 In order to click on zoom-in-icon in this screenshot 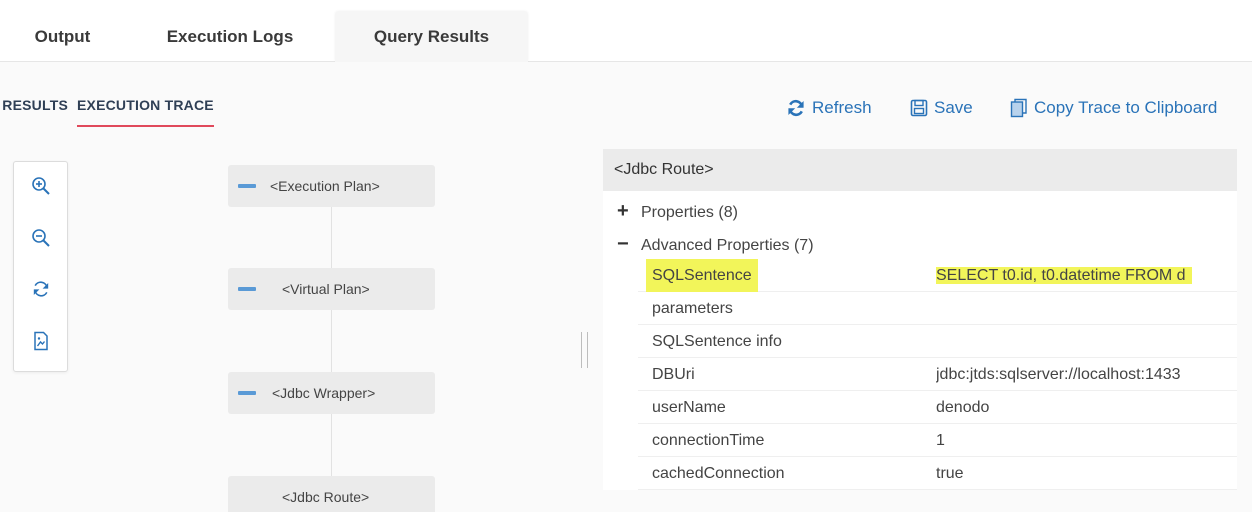, I will do `click(41, 188)`.